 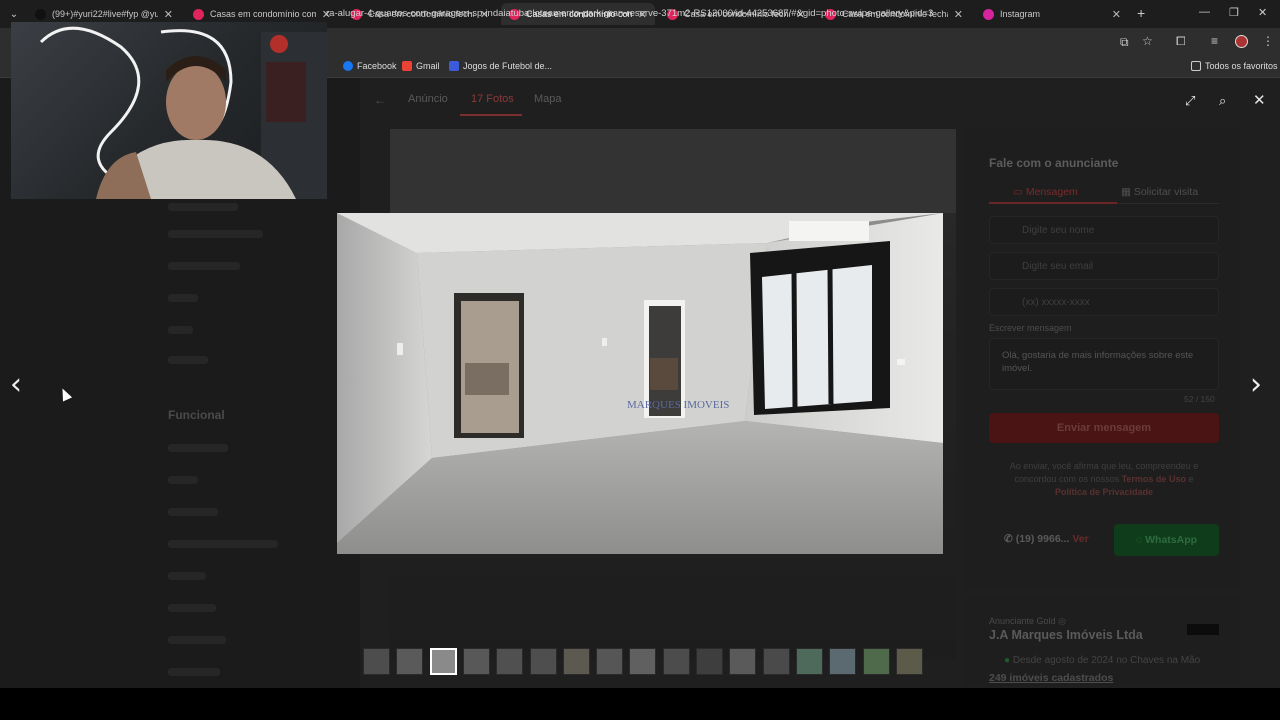 I want to click on gmail-icon, so click(x=407, y=66).